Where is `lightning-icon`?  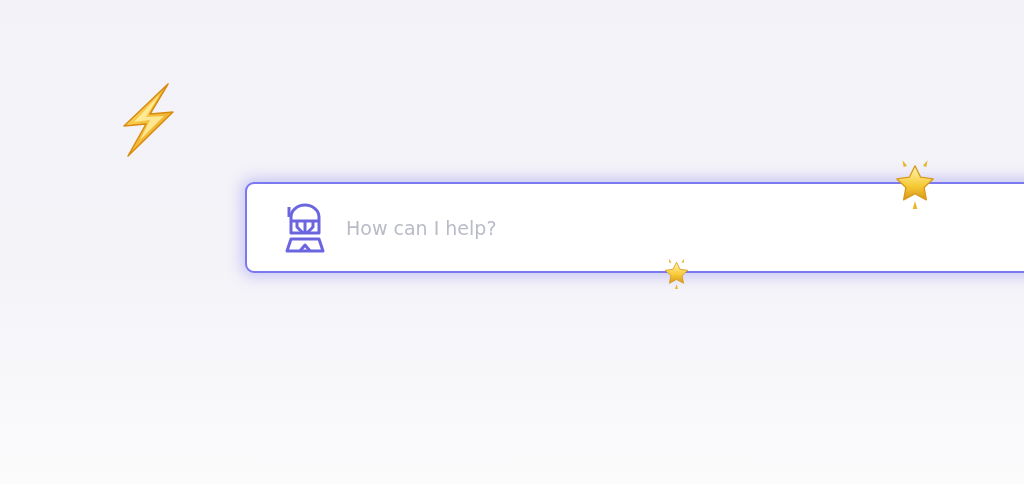 lightning-icon is located at coordinates (148, 120).